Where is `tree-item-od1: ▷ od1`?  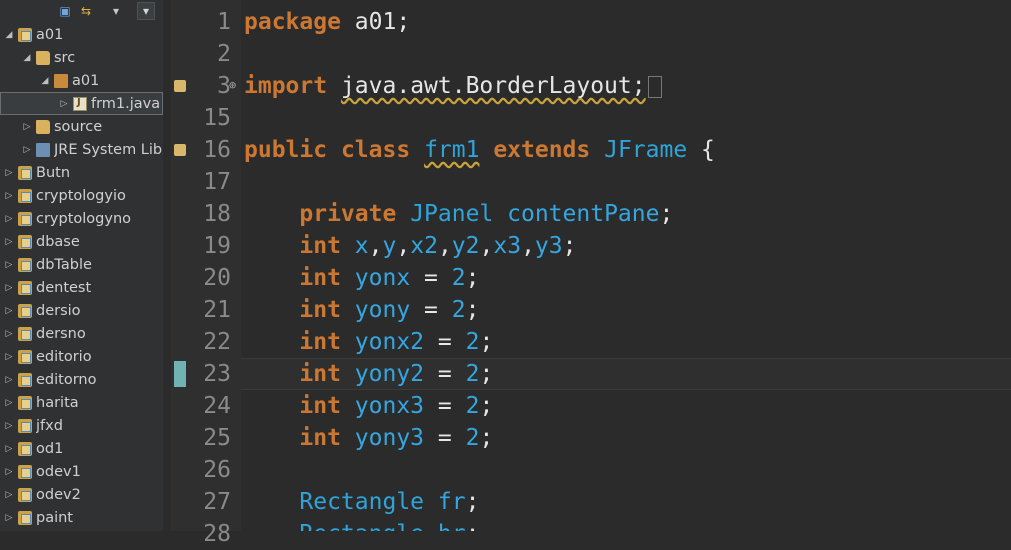 tree-item-od1: ▷ od1 is located at coordinates (81, 448).